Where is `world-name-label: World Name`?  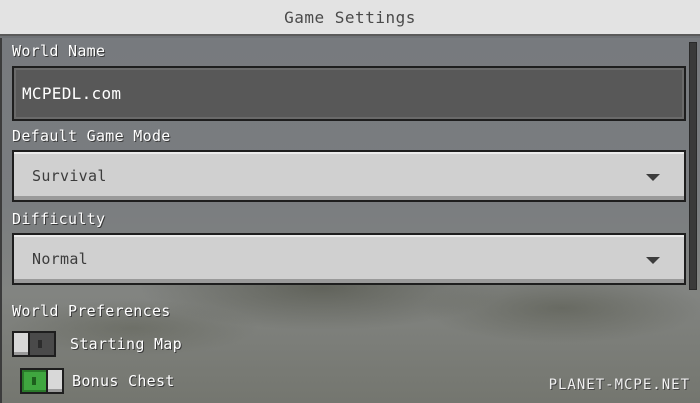
world-name-label: World Name is located at coordinates (59, 51).